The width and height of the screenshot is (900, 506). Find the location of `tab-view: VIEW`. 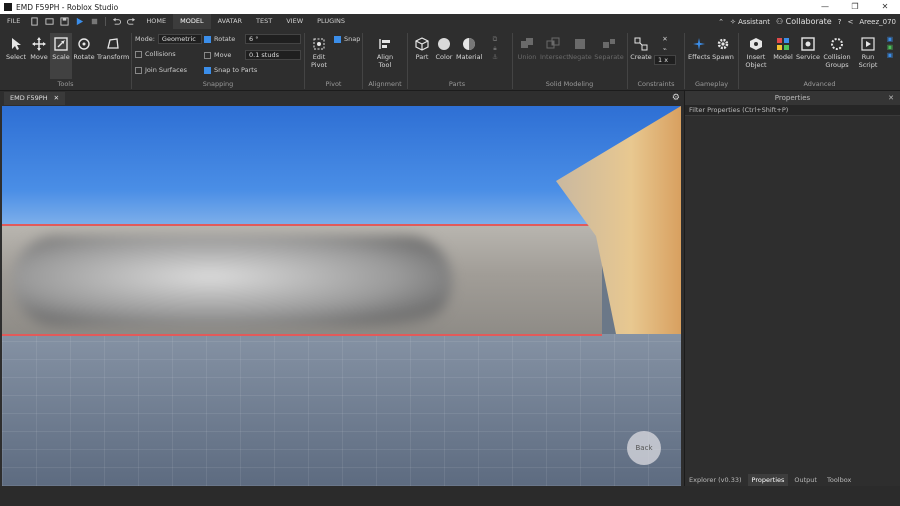

tab-view: VIEW is located at coordinates (294, 21).